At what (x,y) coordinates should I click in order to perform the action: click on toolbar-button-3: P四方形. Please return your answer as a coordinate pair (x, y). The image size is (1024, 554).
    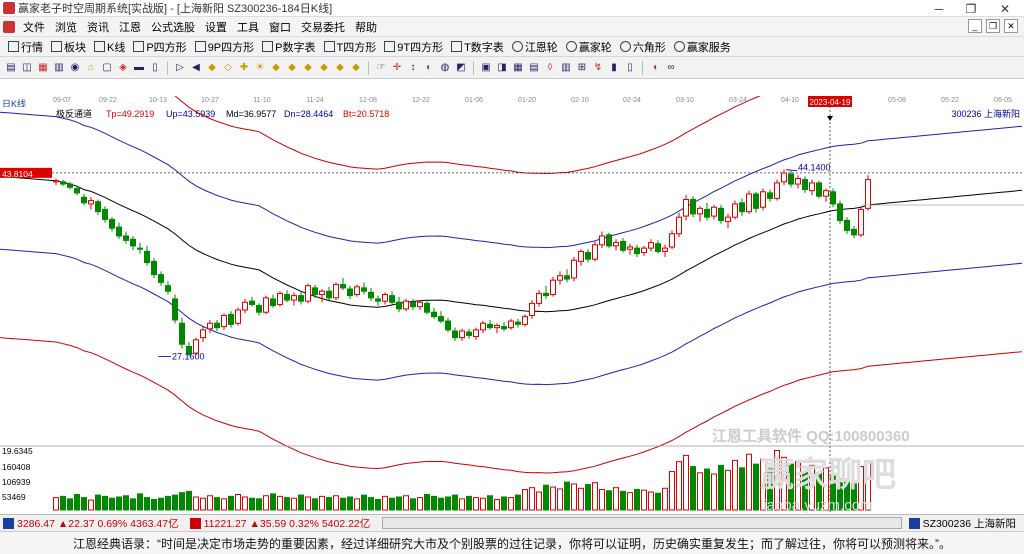
    Looking at the image, I should click on (159, 47).